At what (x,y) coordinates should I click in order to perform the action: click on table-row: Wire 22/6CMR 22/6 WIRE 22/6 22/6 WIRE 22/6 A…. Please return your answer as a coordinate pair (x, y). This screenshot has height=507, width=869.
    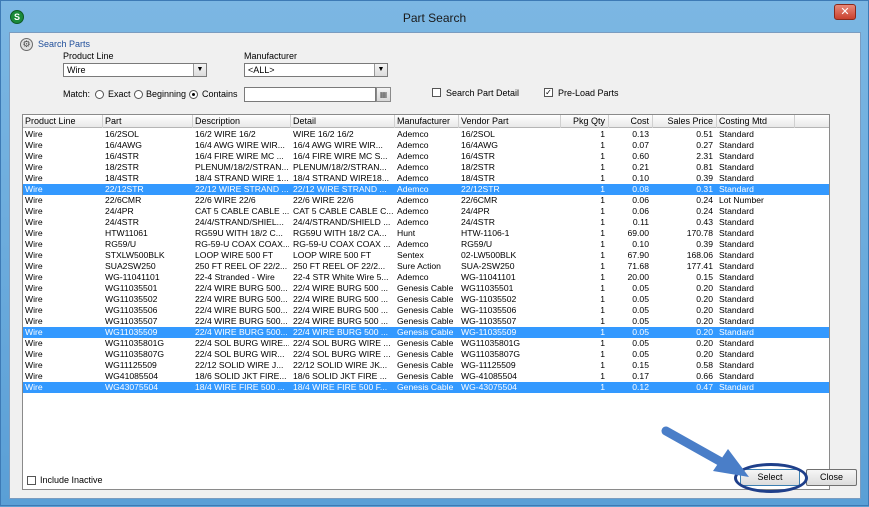
    Looking at the image, I should click on (426, 200).